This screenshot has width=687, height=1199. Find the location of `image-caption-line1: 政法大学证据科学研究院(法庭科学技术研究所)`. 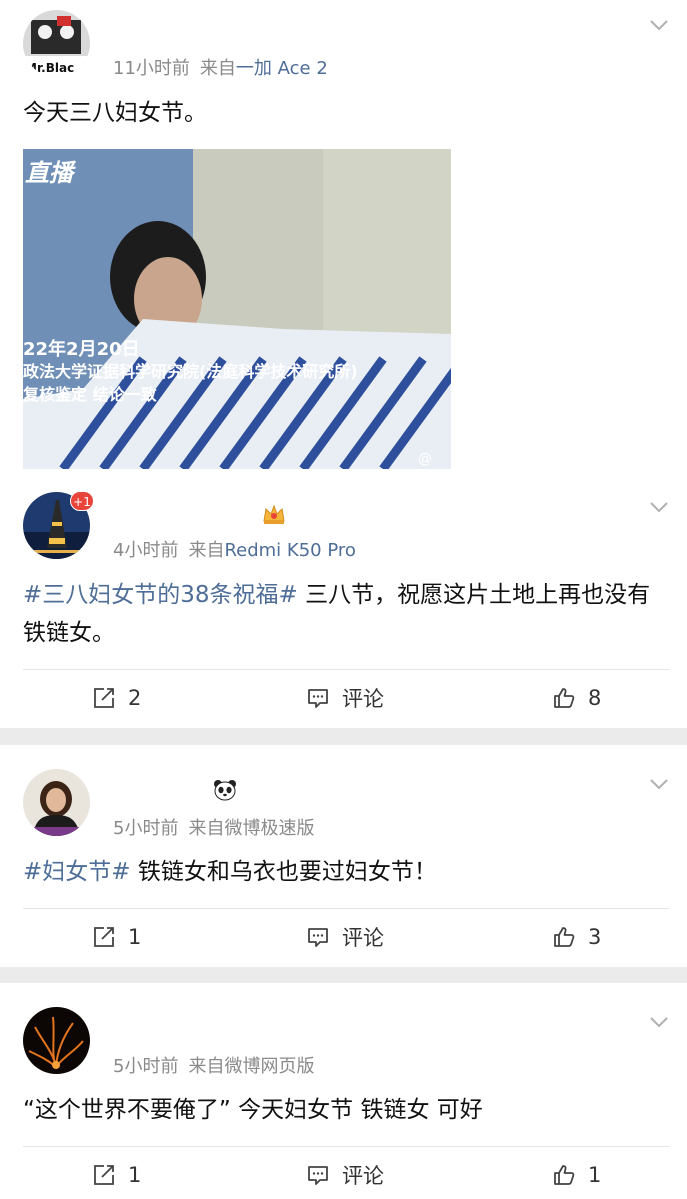

image-caption-line1: 政法大学证据科学研究院(法庭科学技术研究所) is located at coordinates (190, 371).